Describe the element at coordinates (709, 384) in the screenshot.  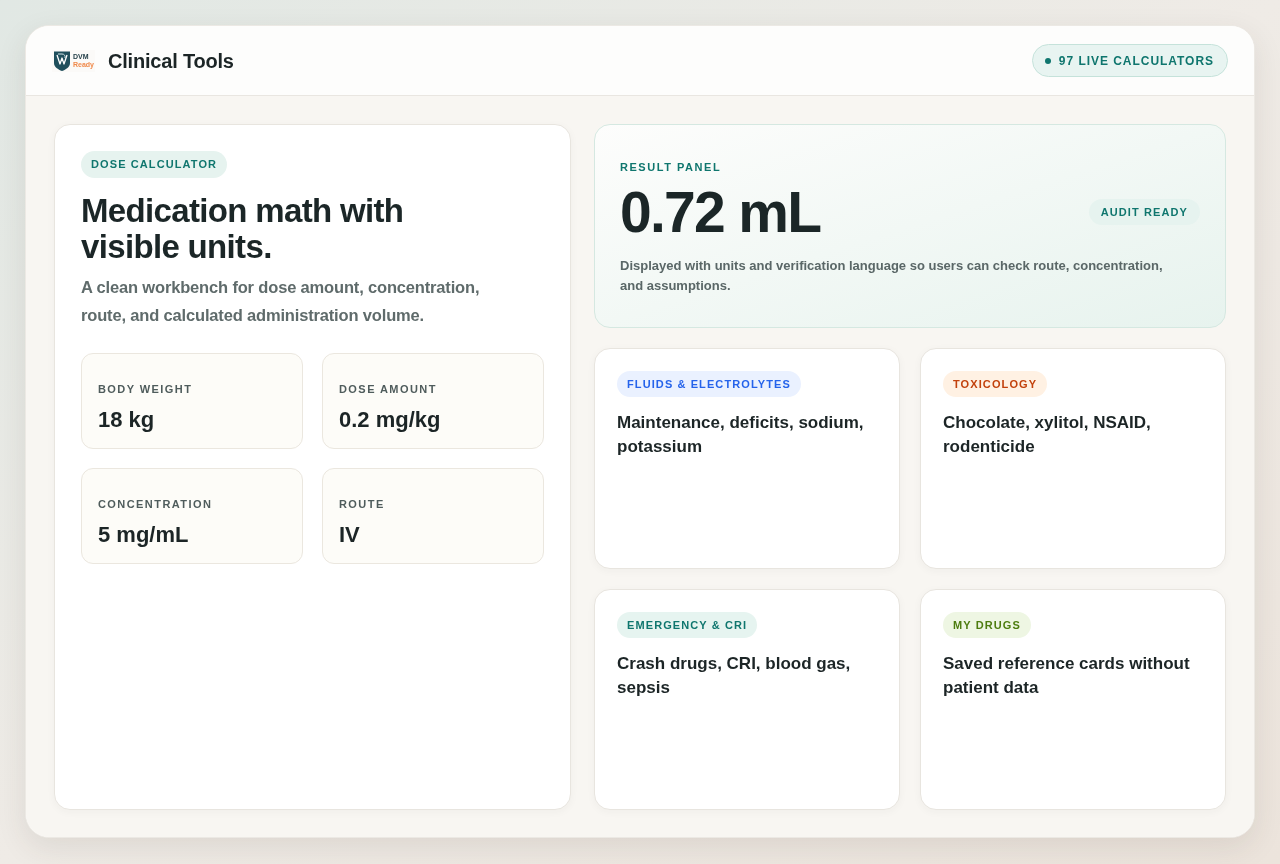
I see `category-tag: FLUIDS & ELECTROLYTES` at that location.